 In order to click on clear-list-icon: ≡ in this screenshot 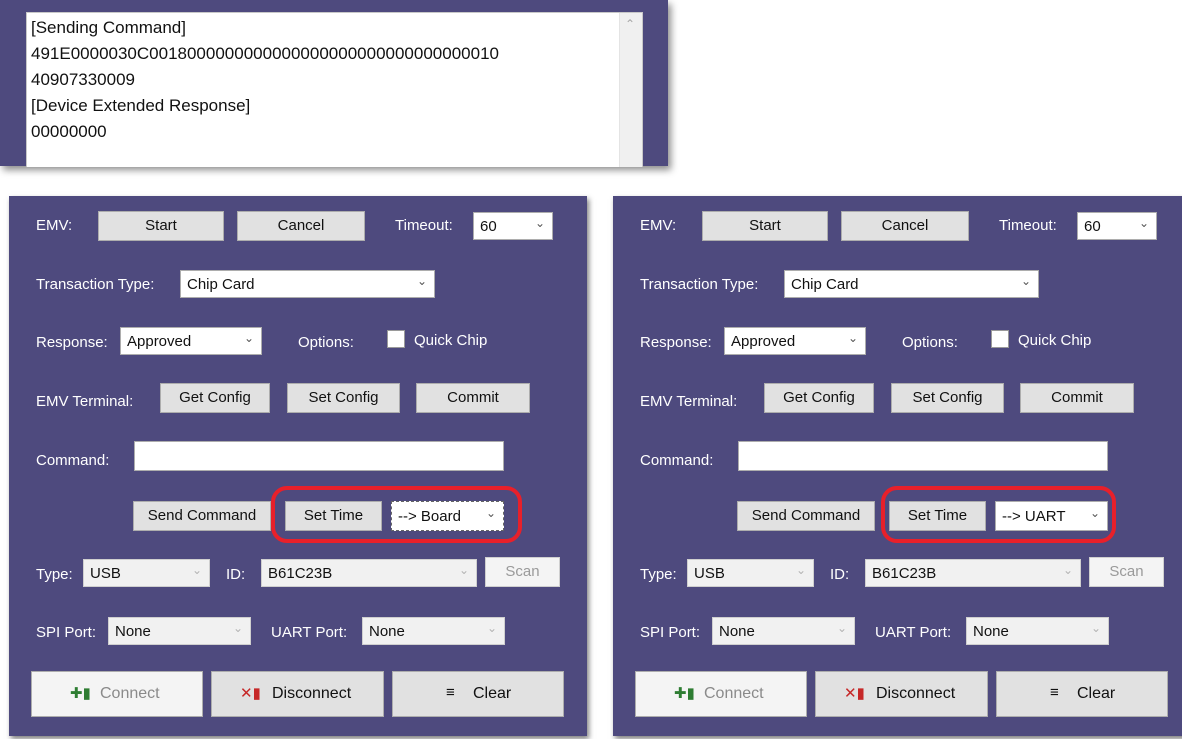, I will do `click(450, 692)`.